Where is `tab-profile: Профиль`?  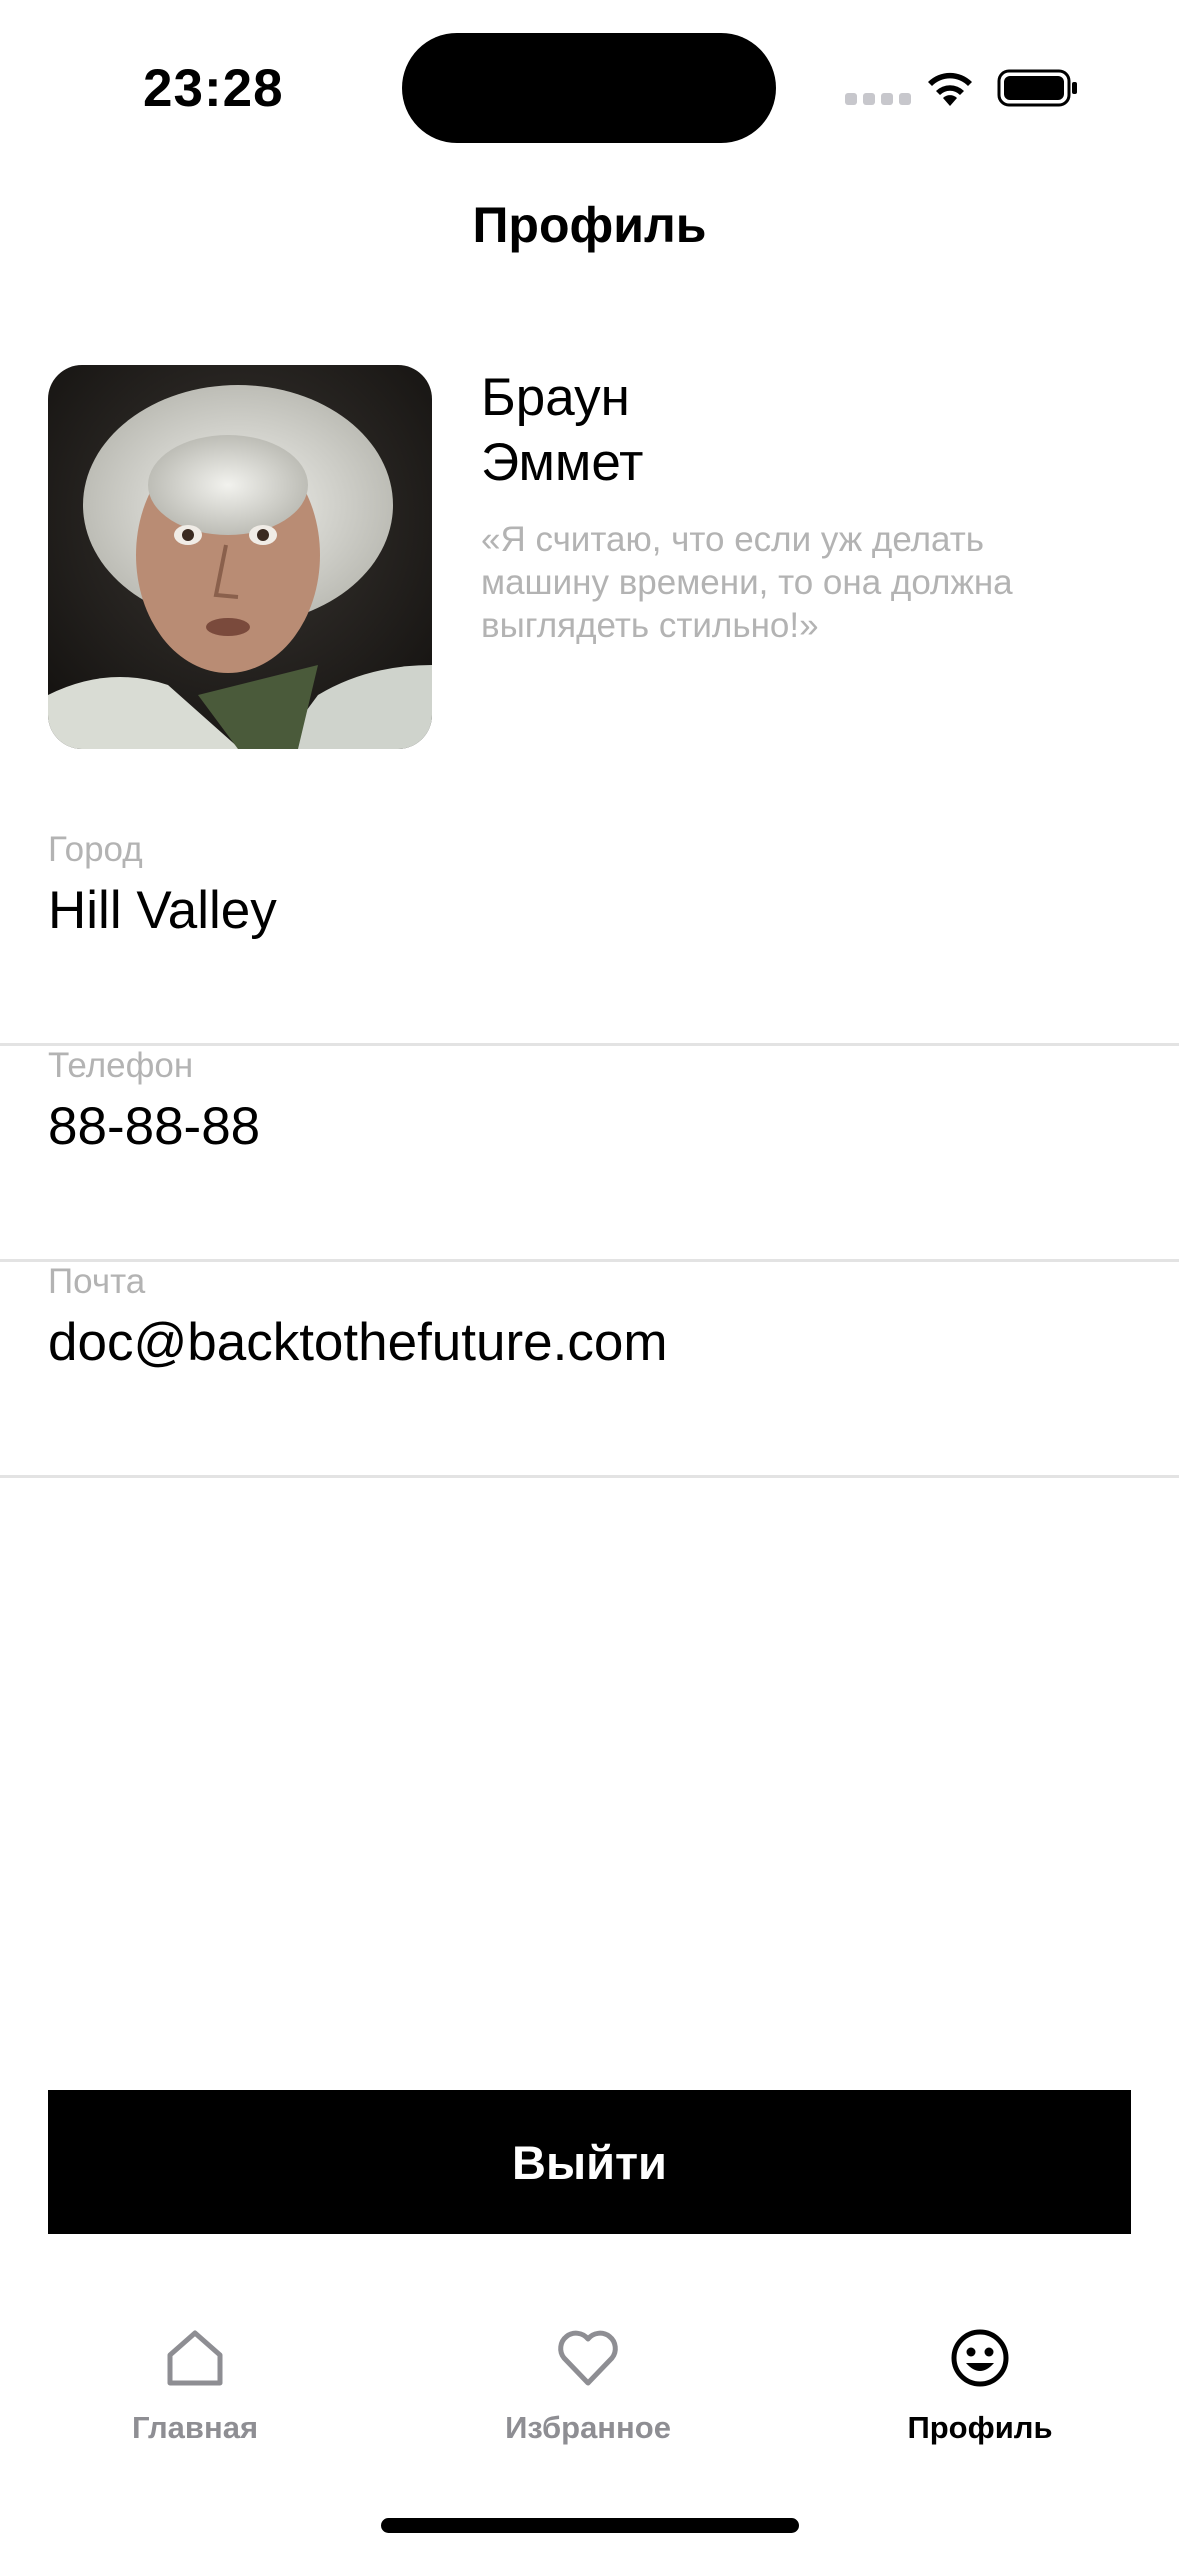
tab-profile: Профиль is located at coordinates (980, 2385).